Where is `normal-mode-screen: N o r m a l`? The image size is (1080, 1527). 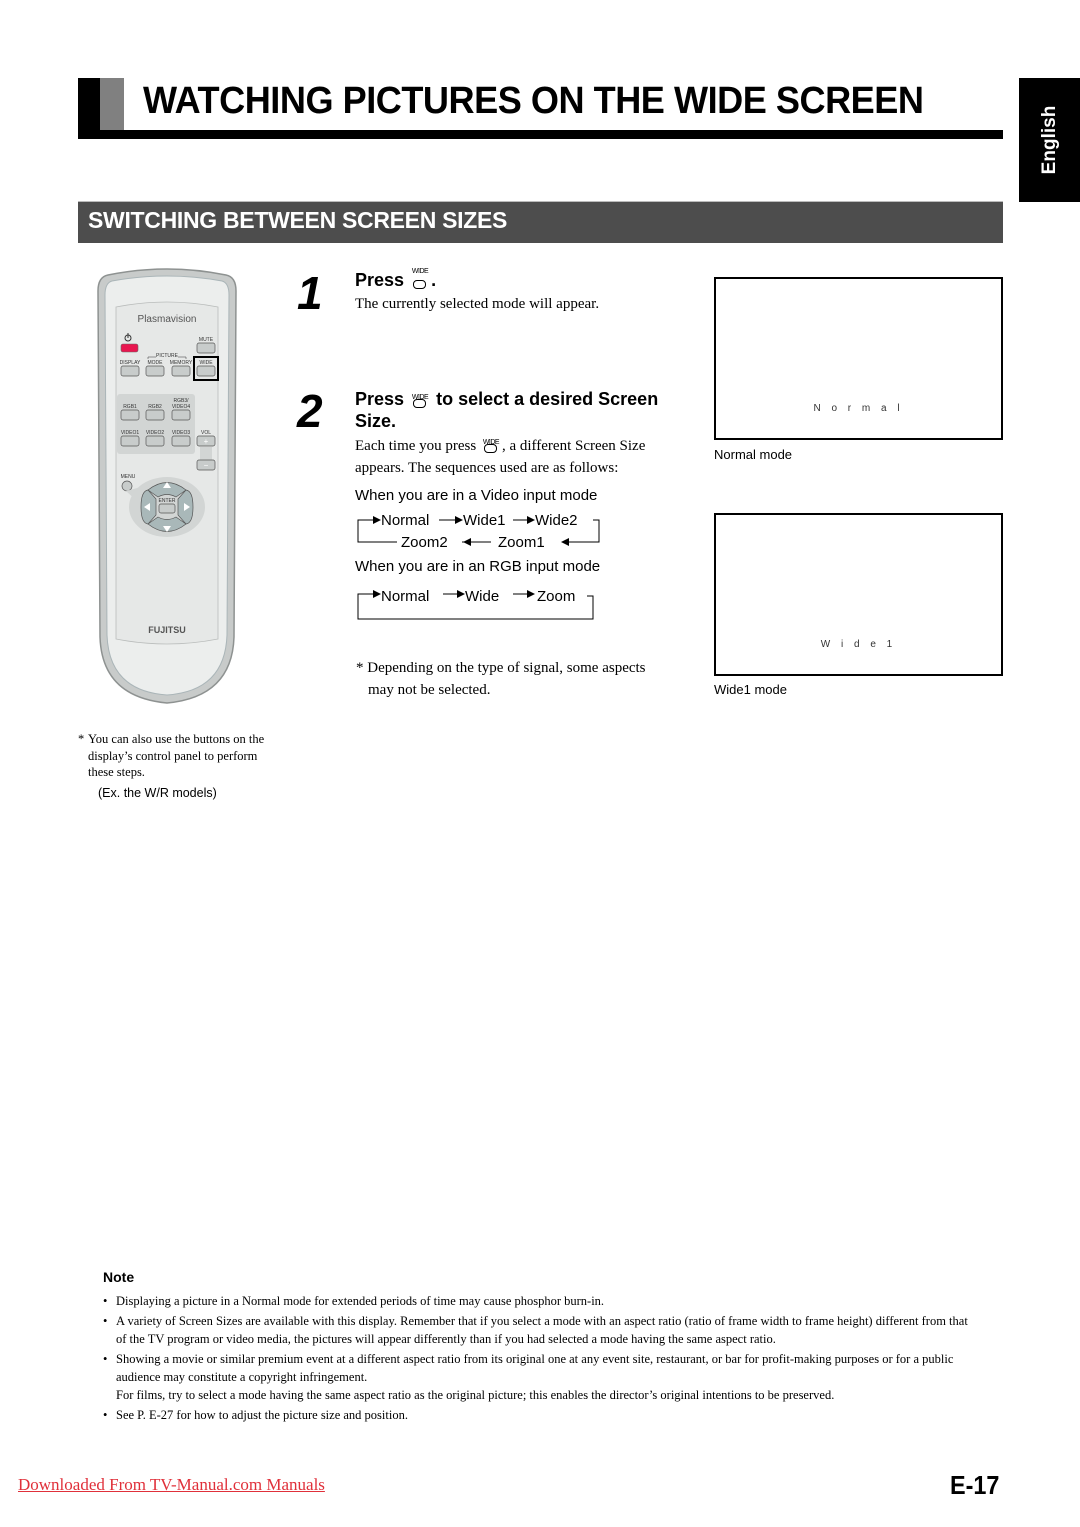
normal-mode-screen: N o r m a l is located at coordinates (858, 358).